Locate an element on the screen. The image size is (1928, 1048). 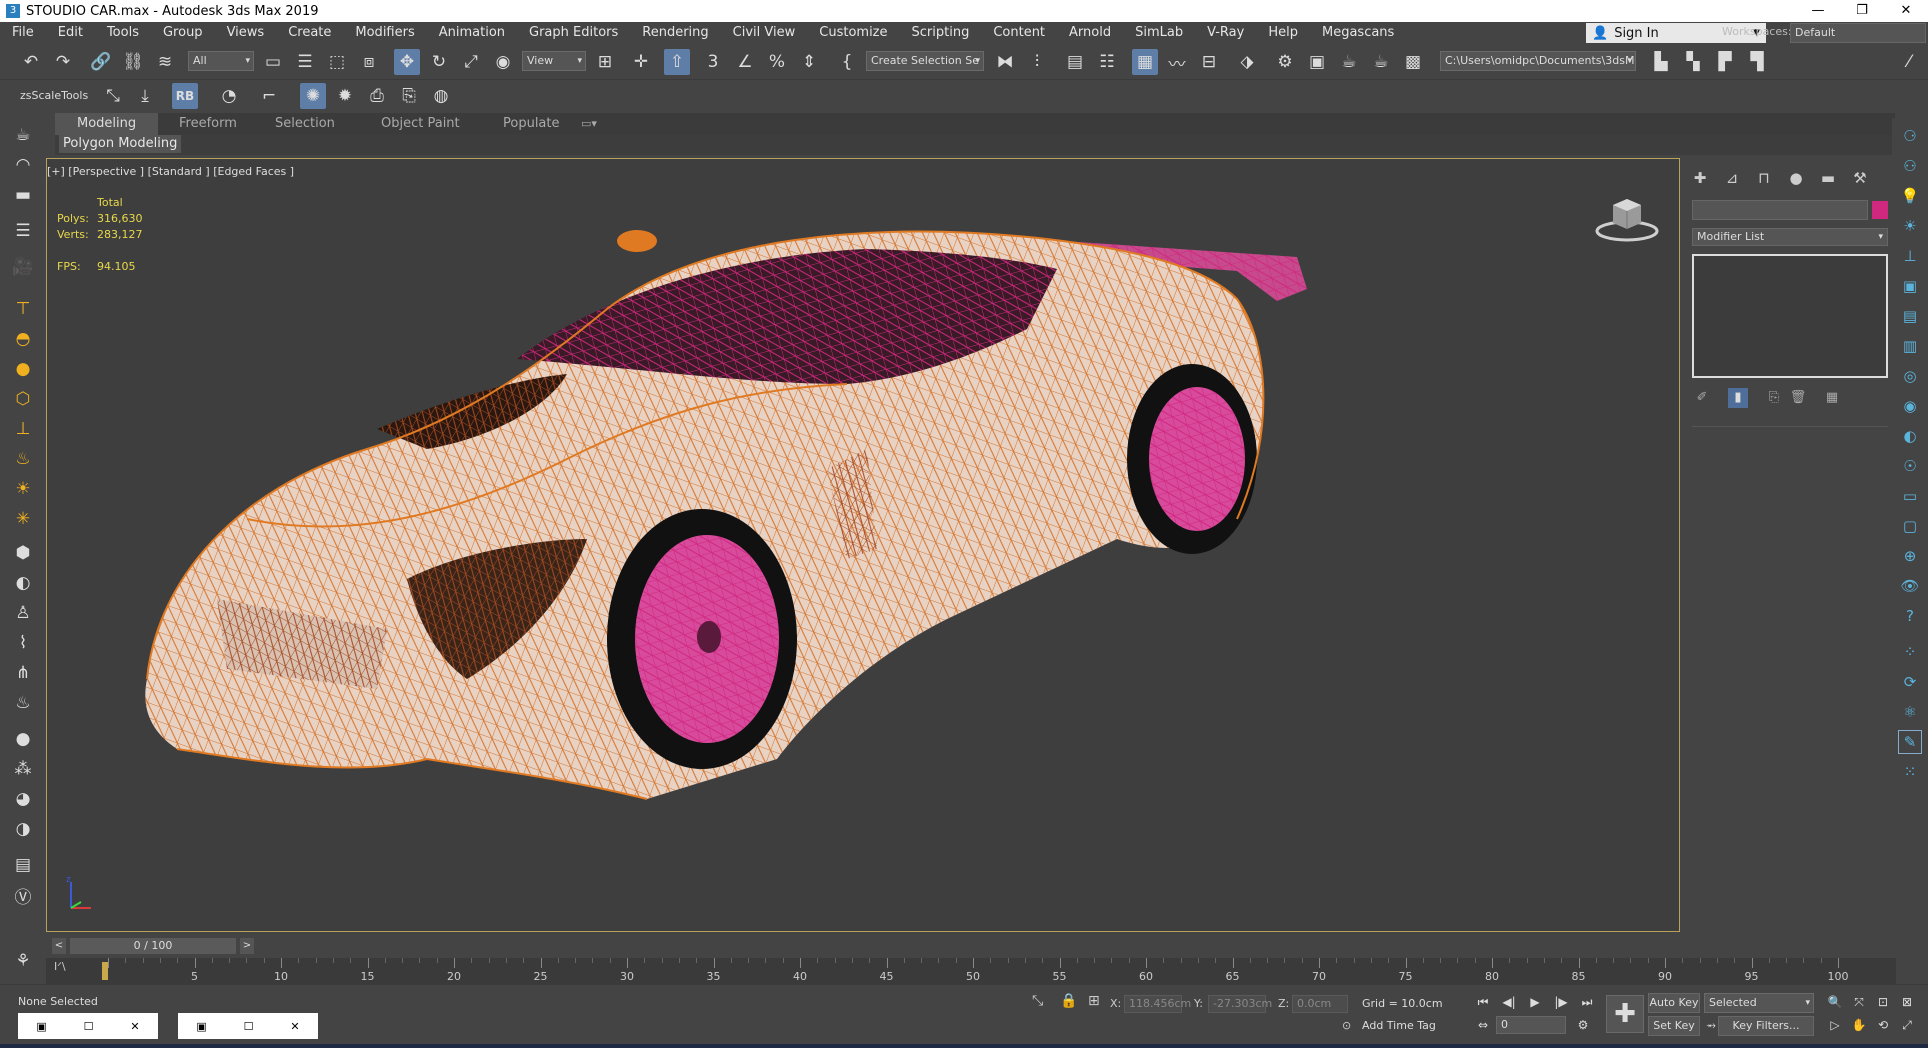
vray-logo-icon: Ⓥ is located at coordinates (23, 895).